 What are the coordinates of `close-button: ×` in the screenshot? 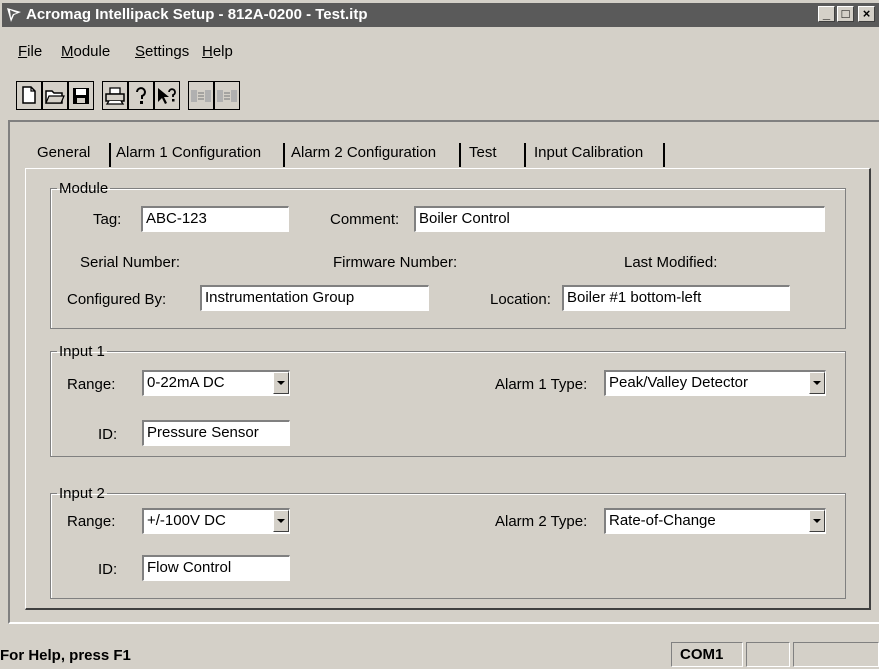 It's located at (866, 14).